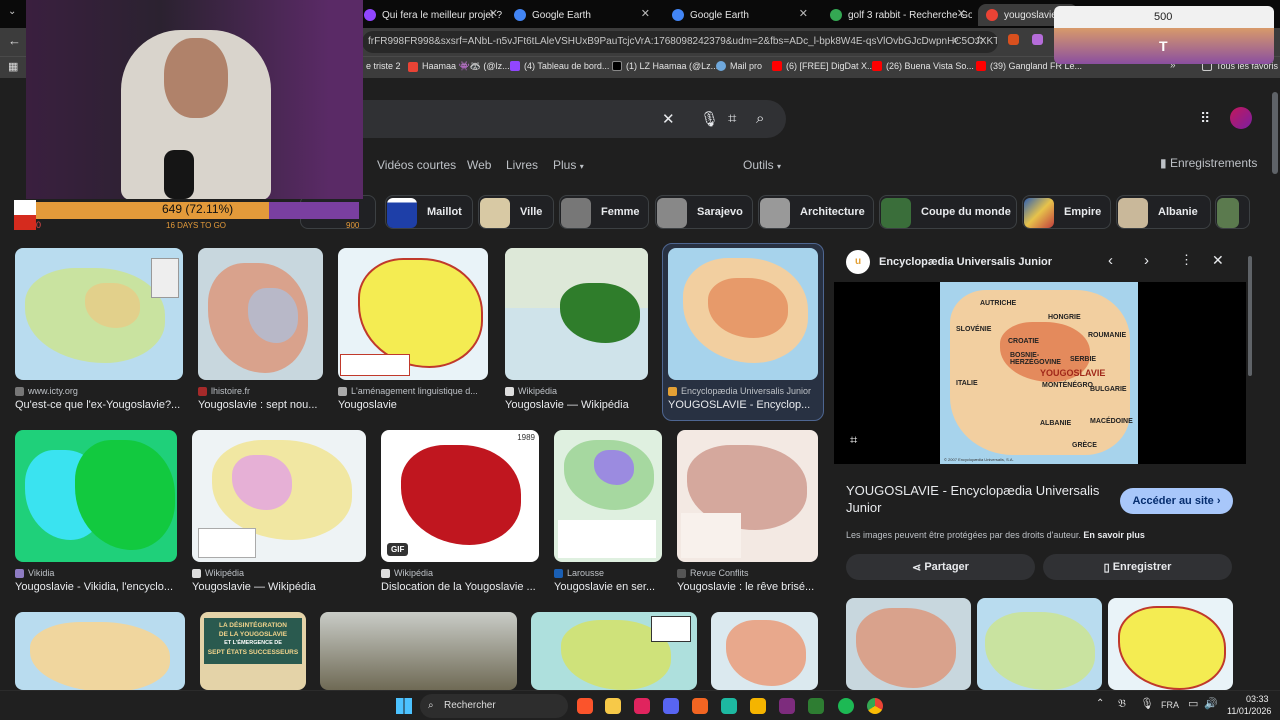  What do you see at coordinates (613, 706) in the screenshot?
I see `file-explorer-icon` at bounding box center [613, 706].